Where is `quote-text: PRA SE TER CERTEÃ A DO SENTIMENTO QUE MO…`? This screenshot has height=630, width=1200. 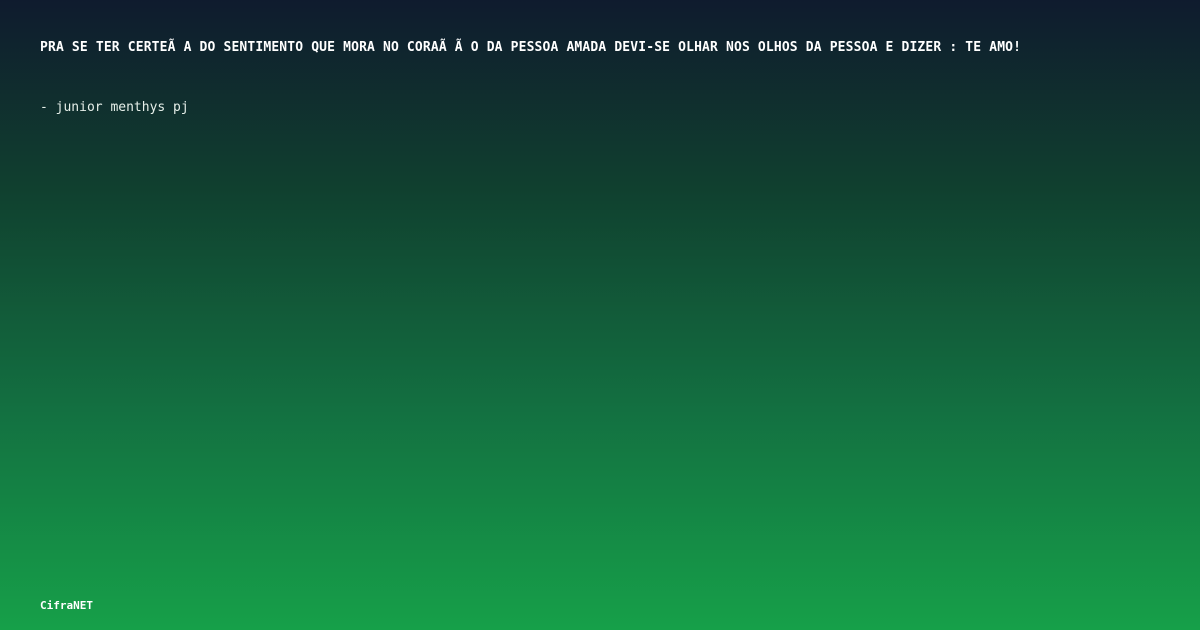 quote-text: PRA SE TER CERTEÃ A DO SENTIMENTO QUE MO… is located at coordinates (531, 47).